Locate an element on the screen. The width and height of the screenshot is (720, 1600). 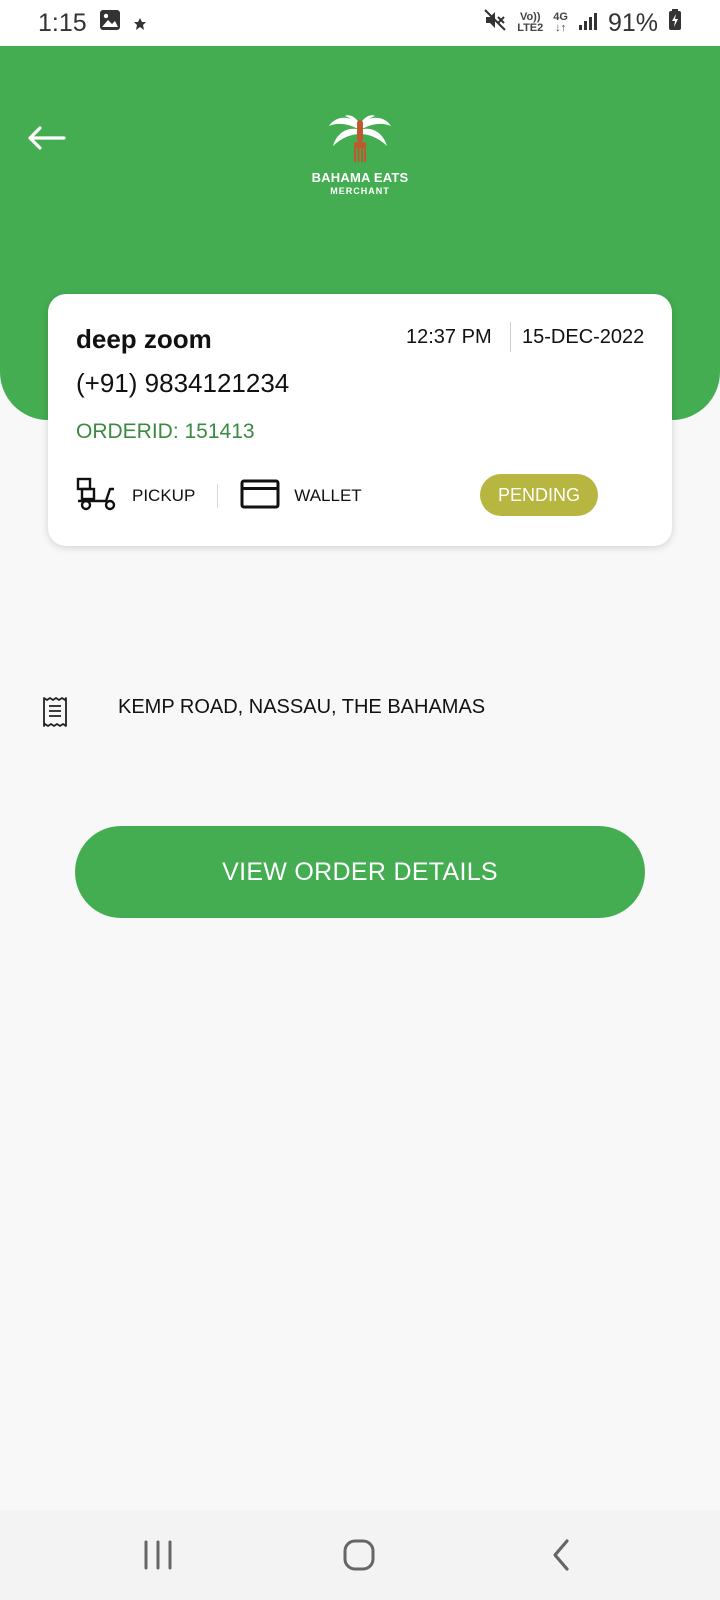
volte-indicator: Vo)) LTE2 is located at coordinates (530, 23).